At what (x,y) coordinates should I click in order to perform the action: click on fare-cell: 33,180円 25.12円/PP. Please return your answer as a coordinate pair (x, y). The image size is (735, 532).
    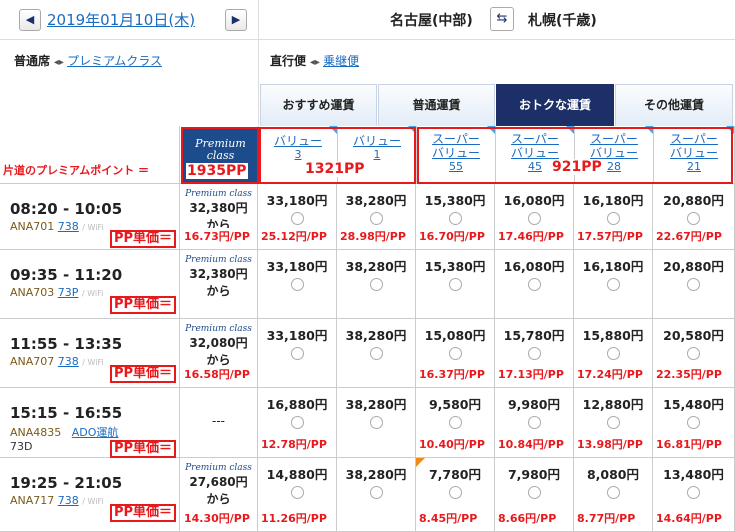
    Looking at the image, I should click on (297, 216).